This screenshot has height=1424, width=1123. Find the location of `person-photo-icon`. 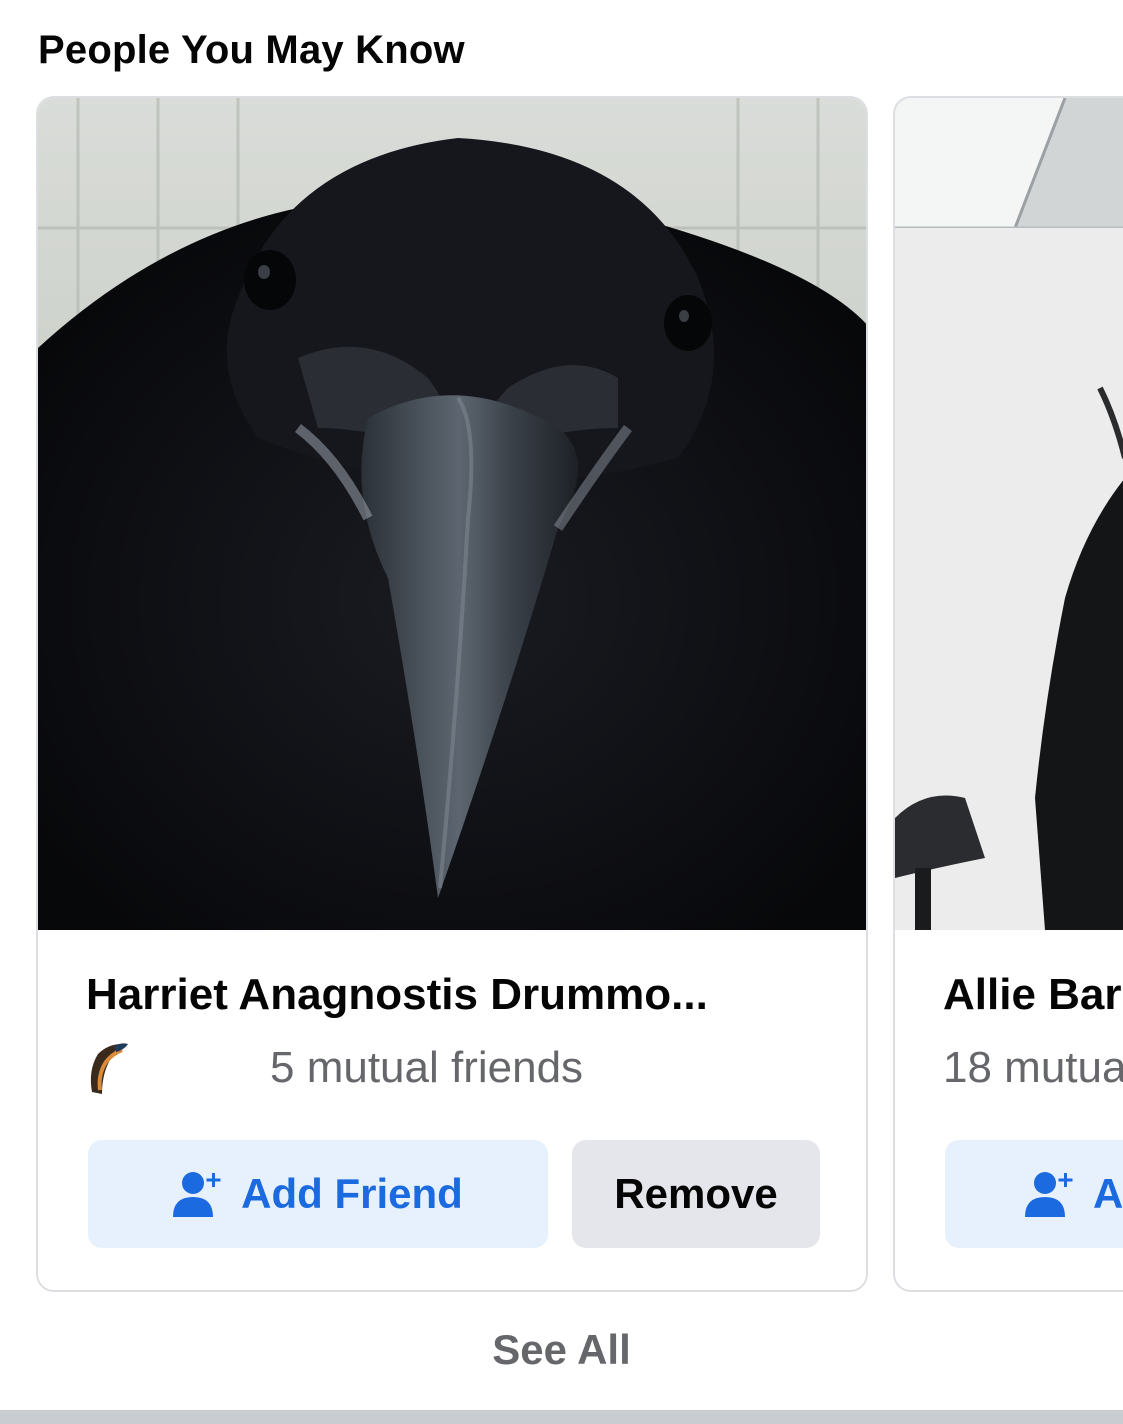

person-photo-icon is located at coordinates (1009, 514).